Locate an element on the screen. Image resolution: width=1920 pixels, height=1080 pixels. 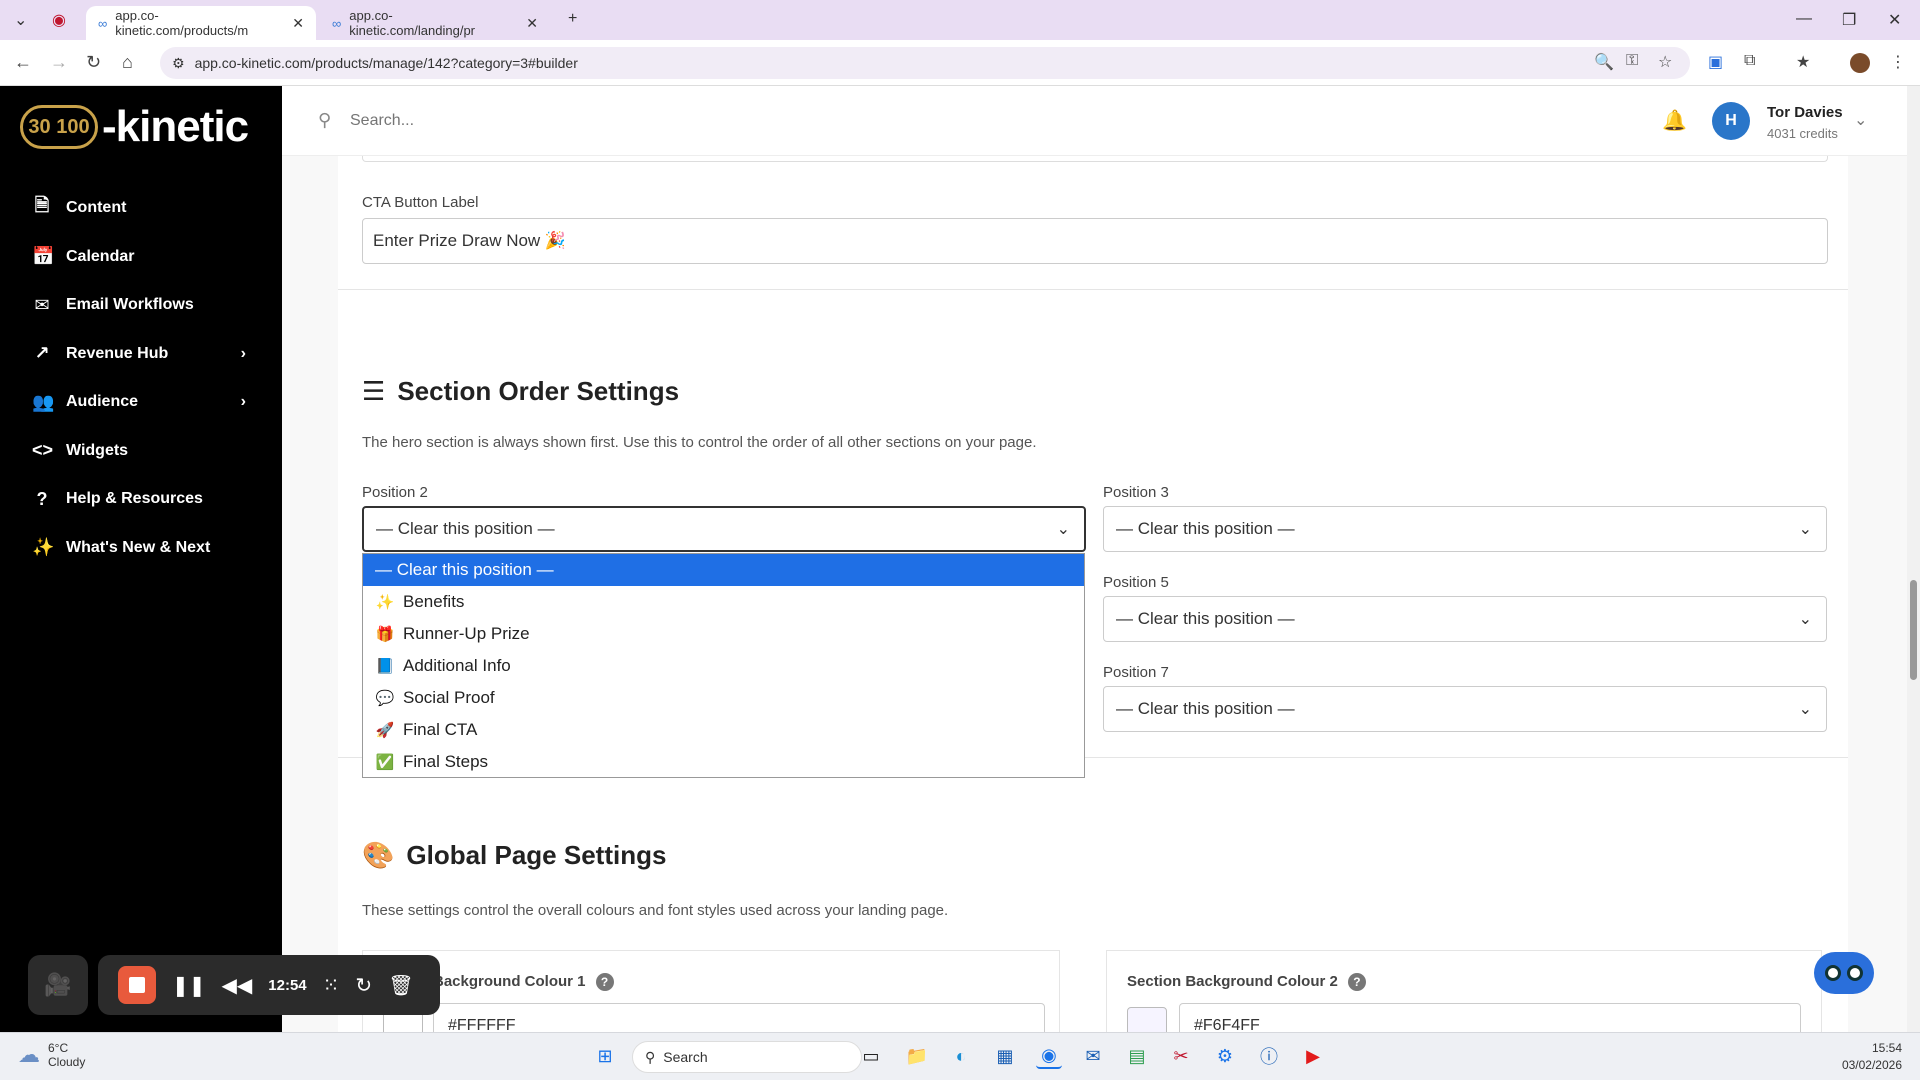
edge-icon: ◐ is located at coordinates (961, 1056).